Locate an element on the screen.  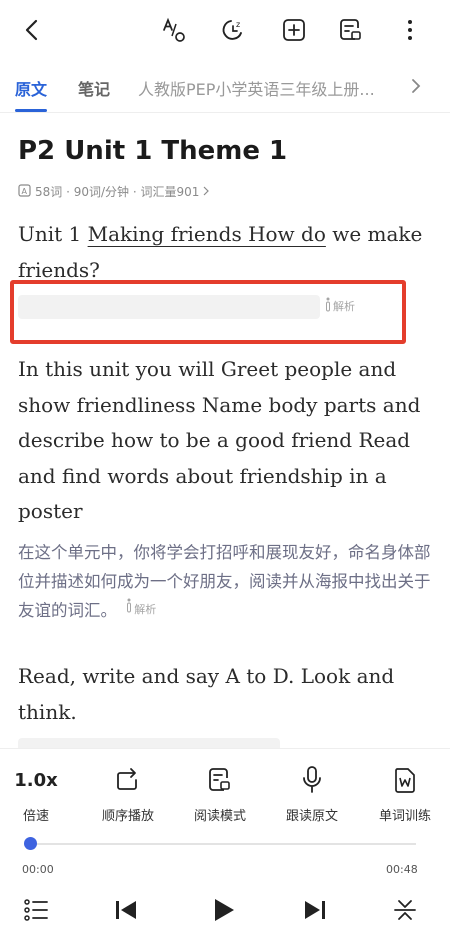
svg-text: z is located at coordinates (238, 24).